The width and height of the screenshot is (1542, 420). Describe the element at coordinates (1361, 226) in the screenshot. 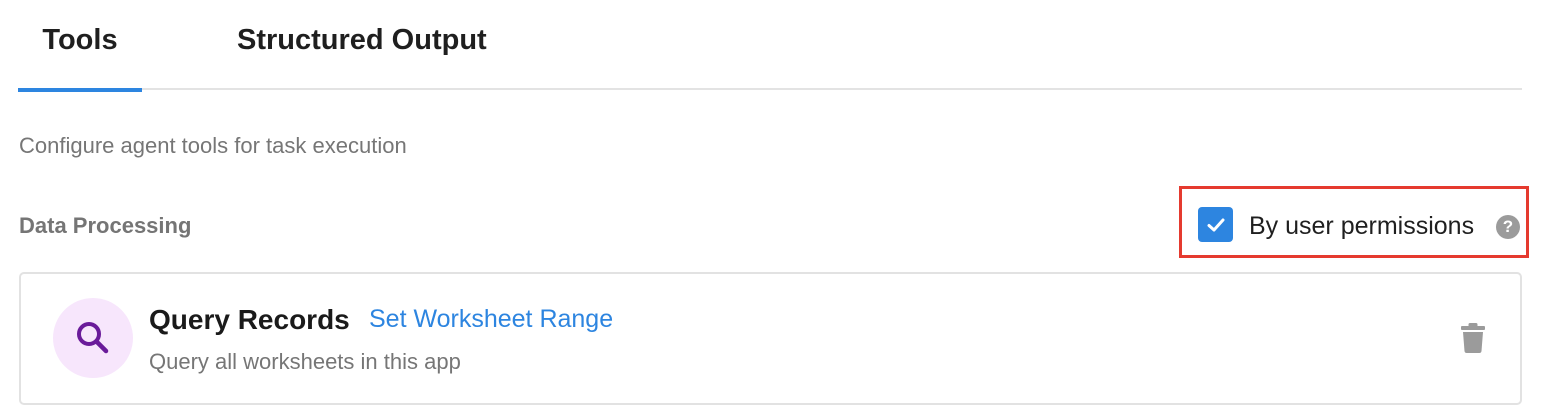

I see `permissions-label: By user permissions` at that location.